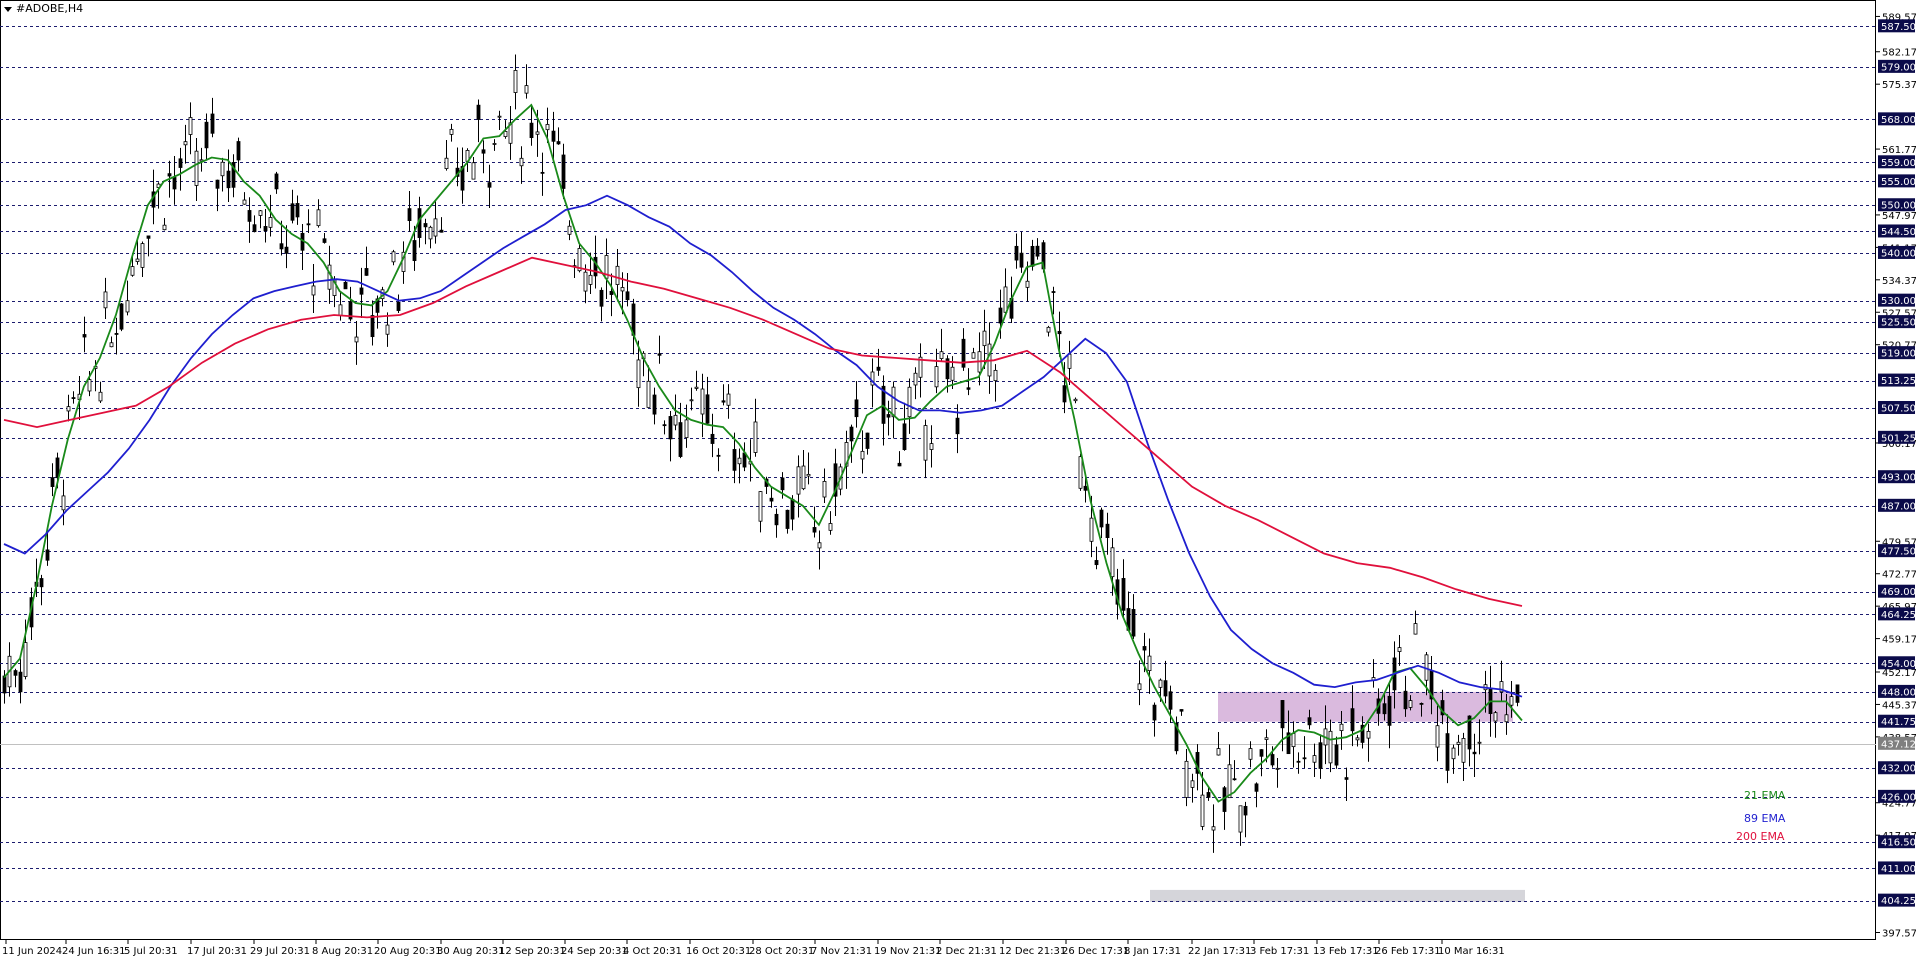 This screenshot has width=1916, height=963. I want to click on level-label: 432.00, so click(1898, 769).